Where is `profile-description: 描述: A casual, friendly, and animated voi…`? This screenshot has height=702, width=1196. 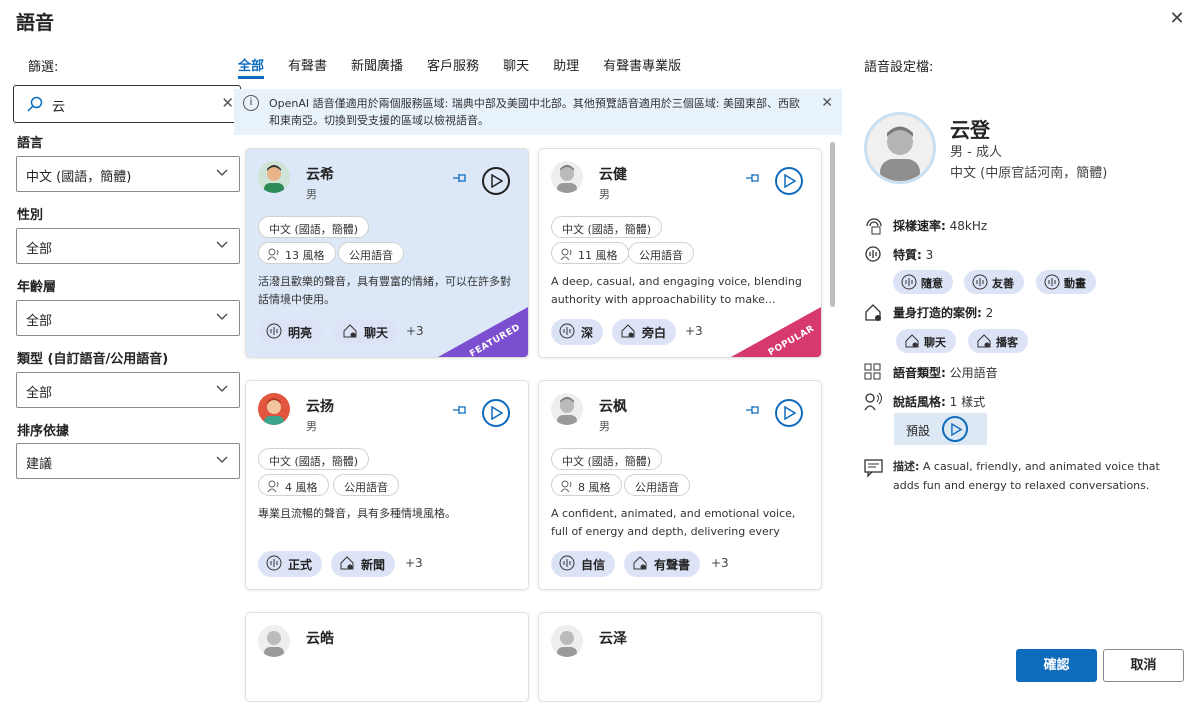
profile-description: 描述: A casual, friendly, and animated voi… is located at coordinates (1028, 476).